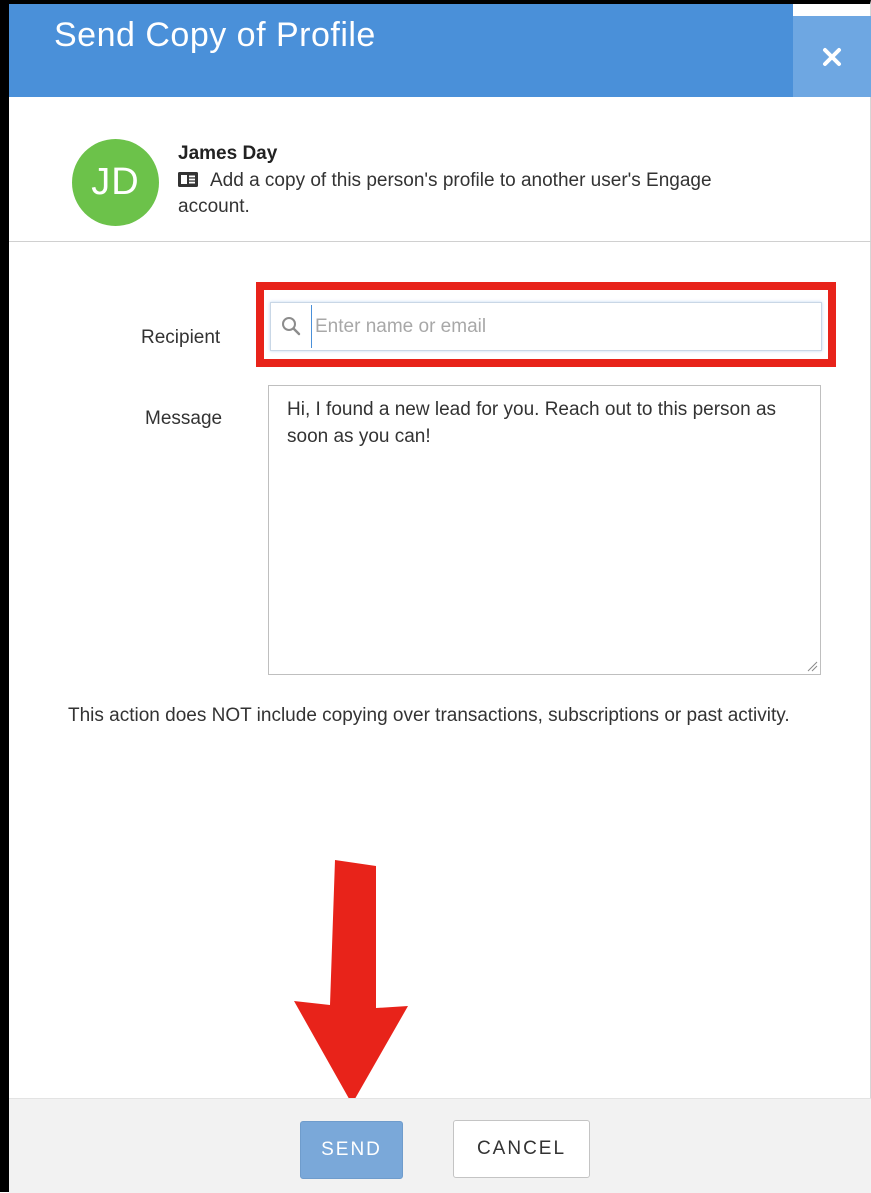  What do you see at coordinates (181, 337) in the screenshot?
I see `recipient-label: Recipient` at bounding box center [181, 337].